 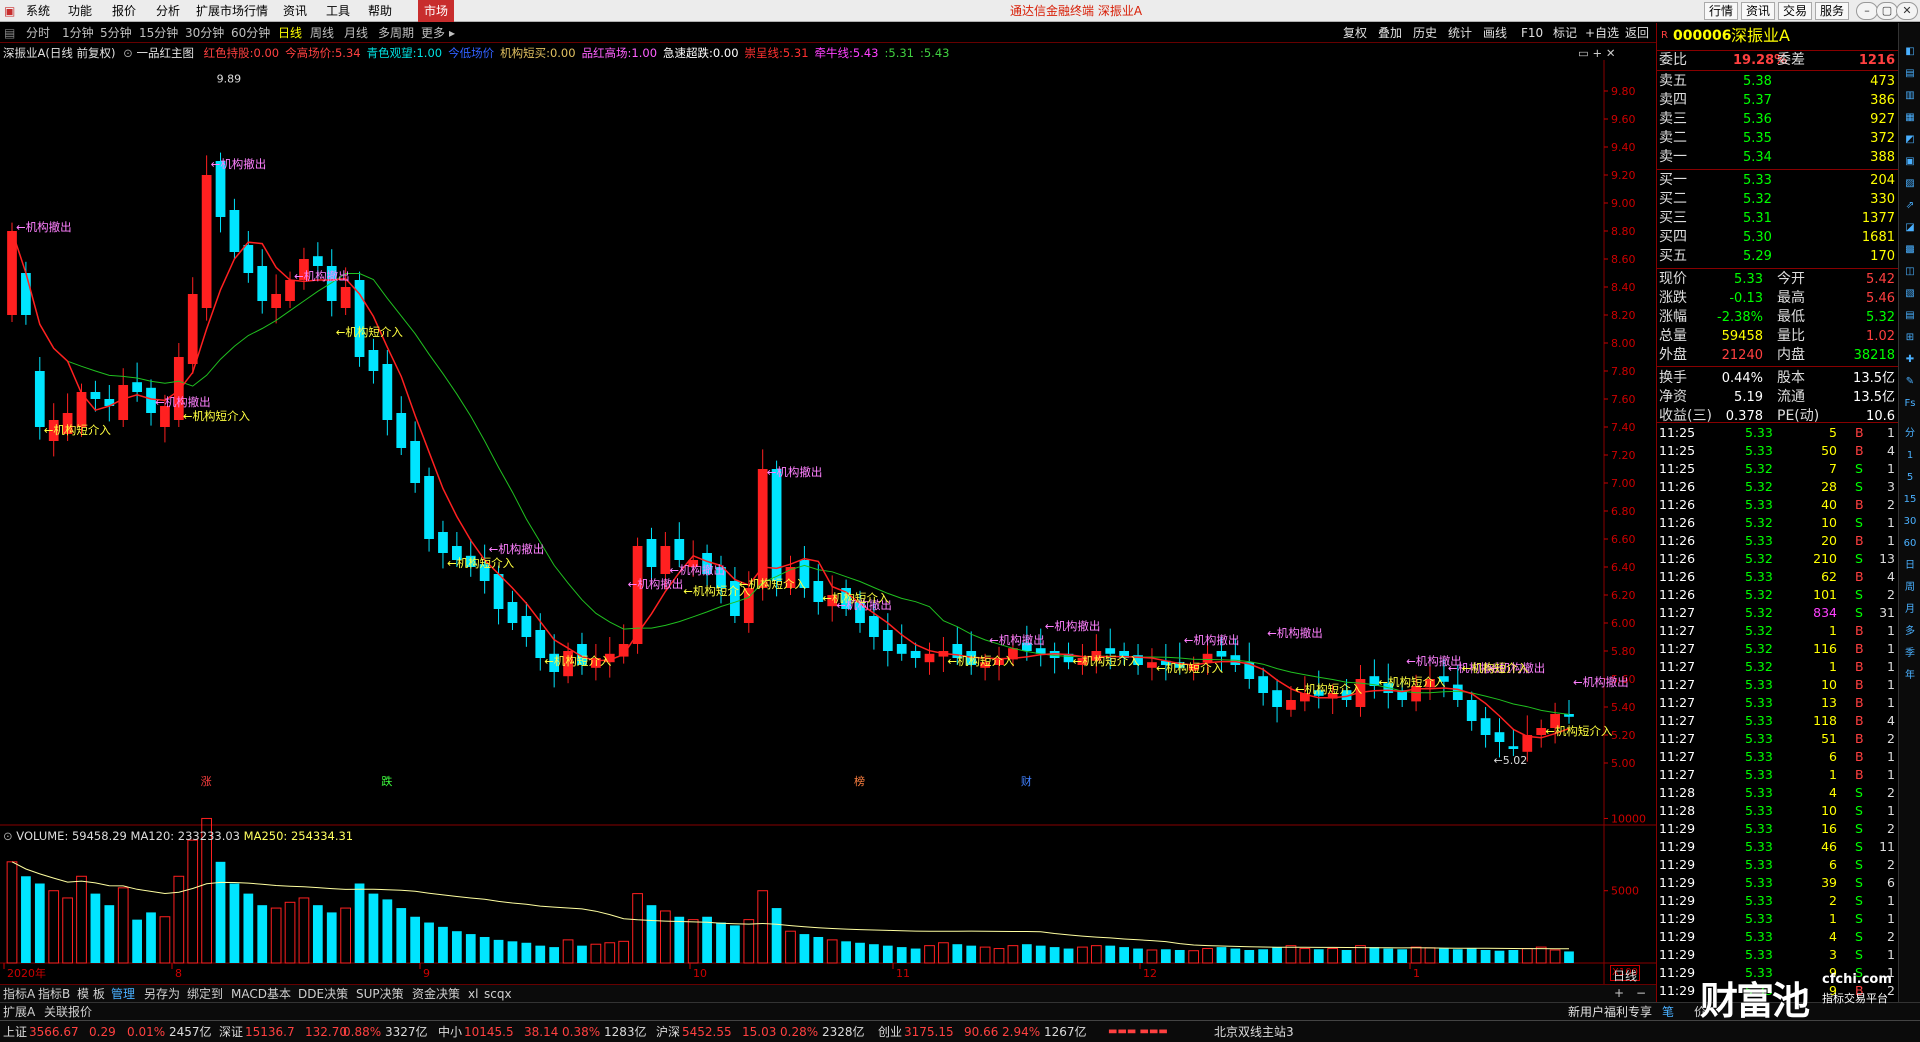 What do you see at coordinates (1254, 1031) in the screenshot?
I see `server-station: 北京双线主站3` at bounding box center [1254, 1031].